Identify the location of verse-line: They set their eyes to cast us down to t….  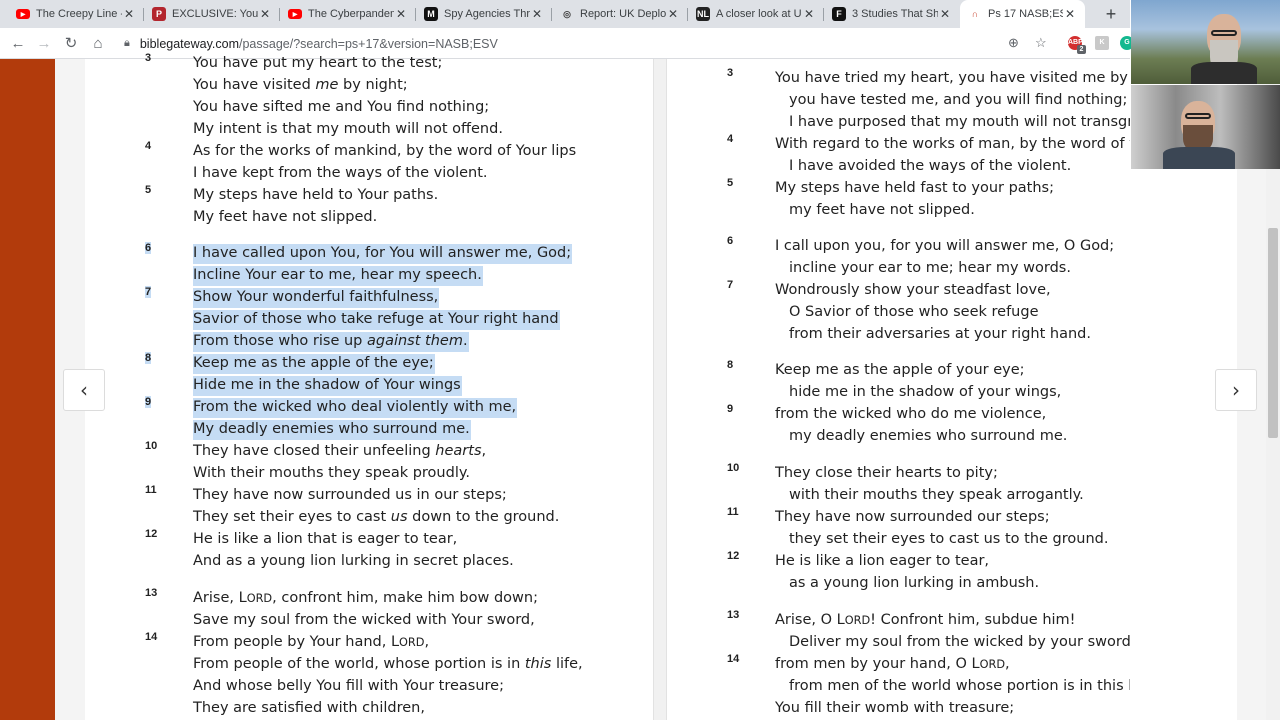
(376, 517).